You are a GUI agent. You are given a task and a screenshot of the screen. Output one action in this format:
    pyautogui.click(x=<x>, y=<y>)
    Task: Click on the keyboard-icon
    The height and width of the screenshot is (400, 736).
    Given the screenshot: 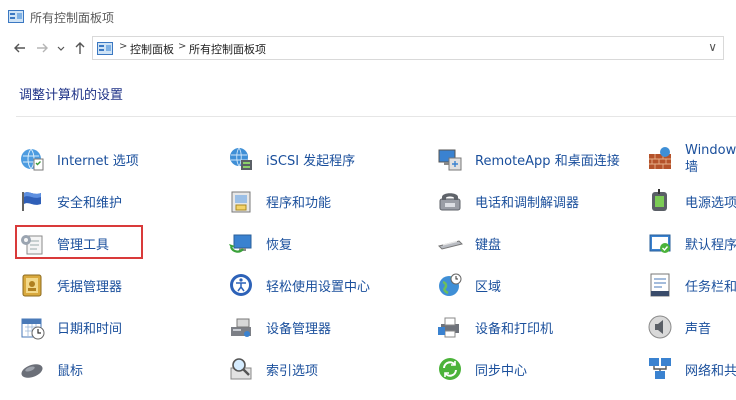 What is the action you would take?
    pyautogui.click(x=450, y=245)
    